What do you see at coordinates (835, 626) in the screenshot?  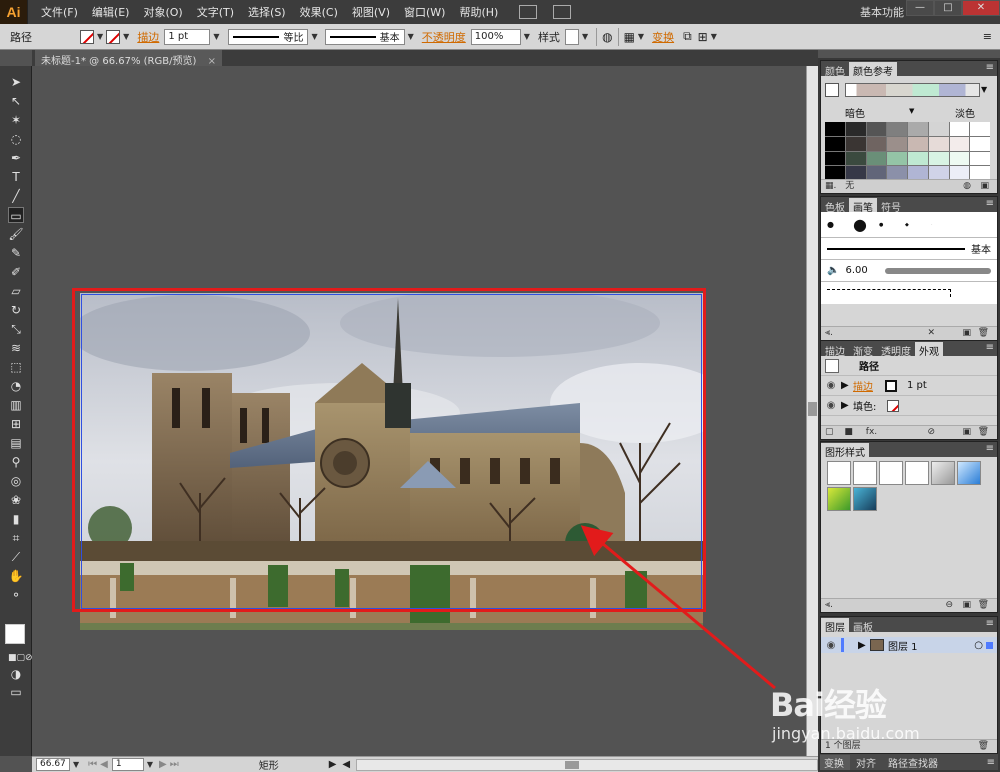 I see `tab-layers: 图层` at bounding box center [835, 626].